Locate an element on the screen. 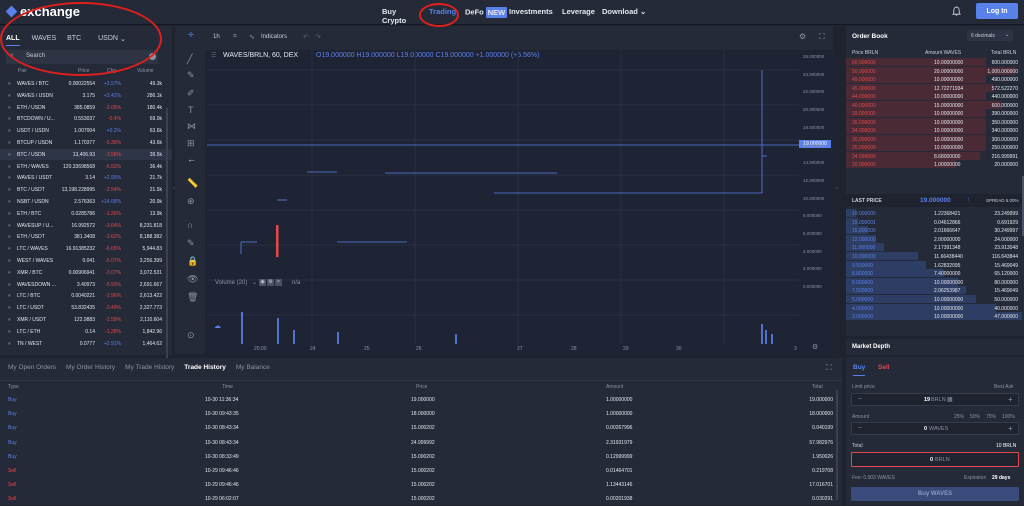 This screenshot has height=506, width=1024. tab-my-open-orders: My Open Orders is located at coordinates (32, 367).